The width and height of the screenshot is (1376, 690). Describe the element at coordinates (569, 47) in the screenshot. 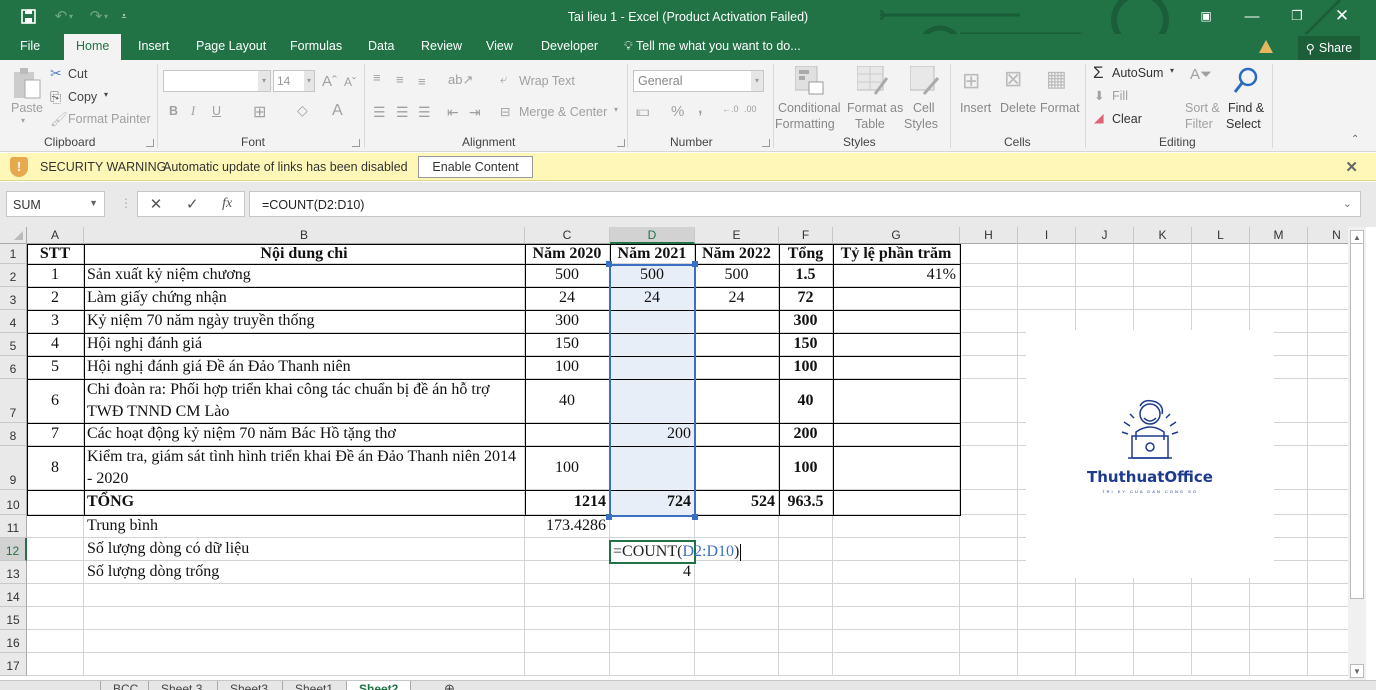

I see `tab-developer: Developer` at that location.